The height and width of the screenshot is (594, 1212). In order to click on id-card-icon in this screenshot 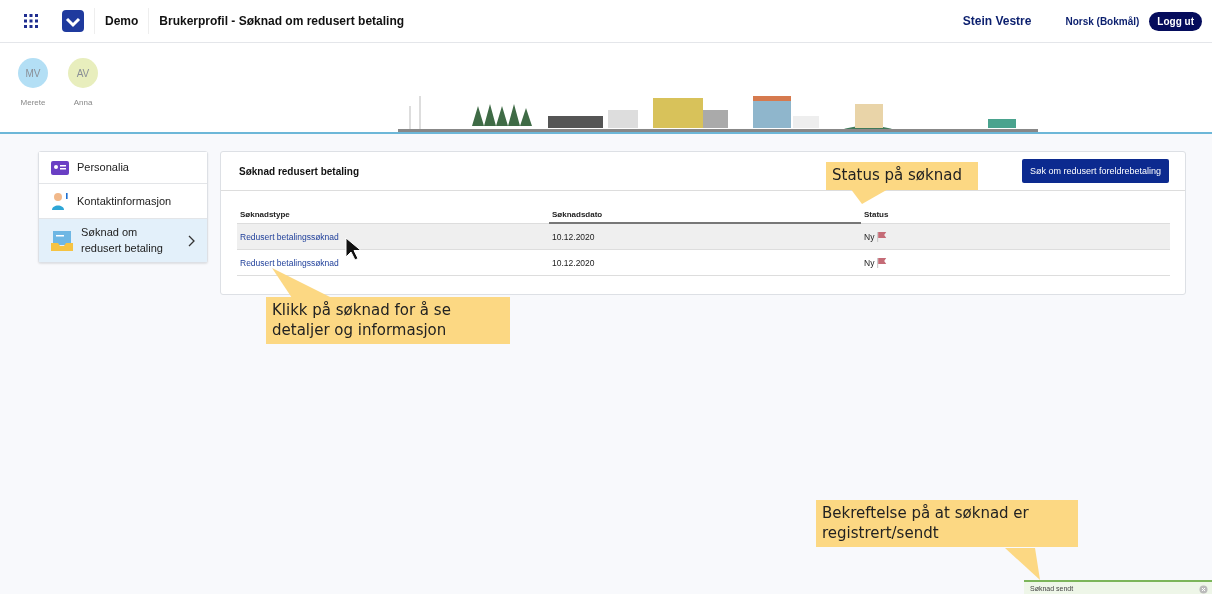, I will do `click(60, 167)`.